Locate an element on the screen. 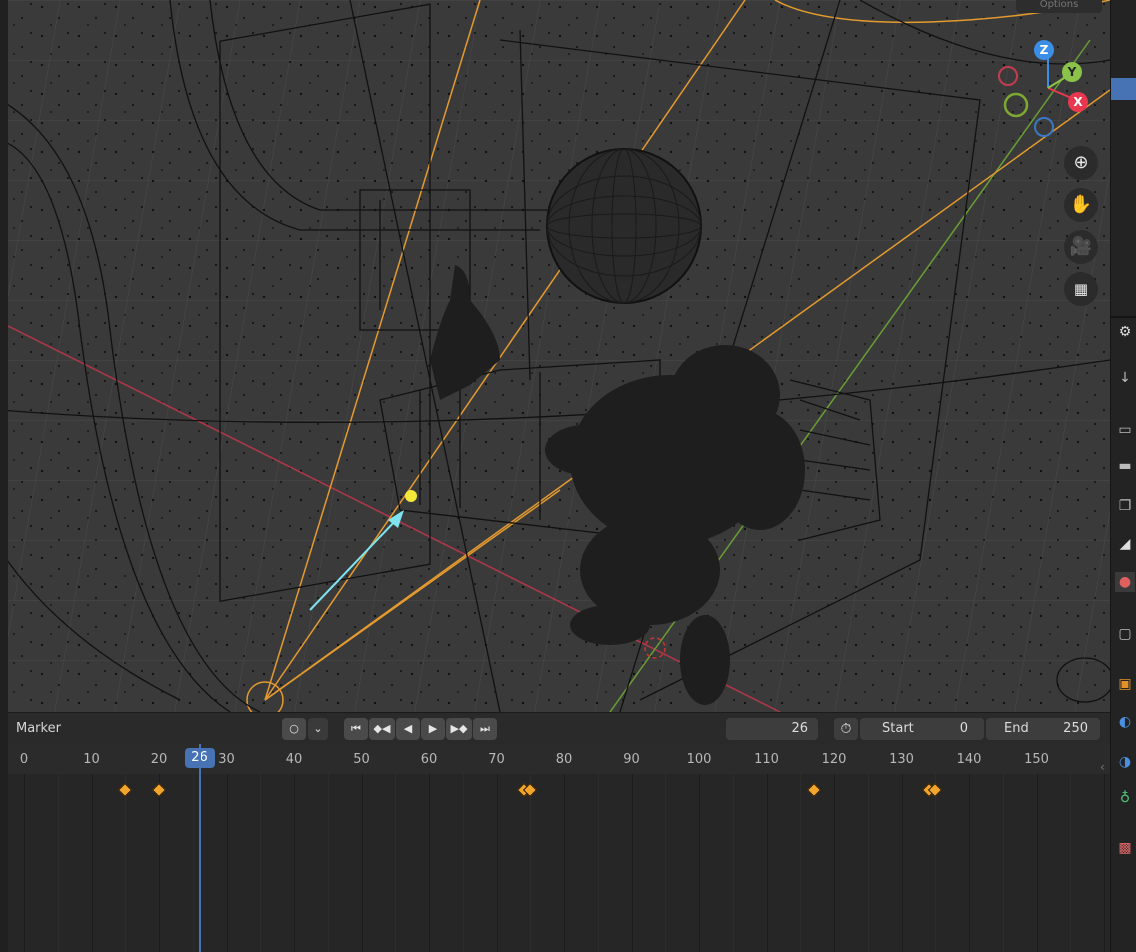 The image size is (1136, 952). camera-view-icon: 🎥 is located at coordinates (1081, 247).